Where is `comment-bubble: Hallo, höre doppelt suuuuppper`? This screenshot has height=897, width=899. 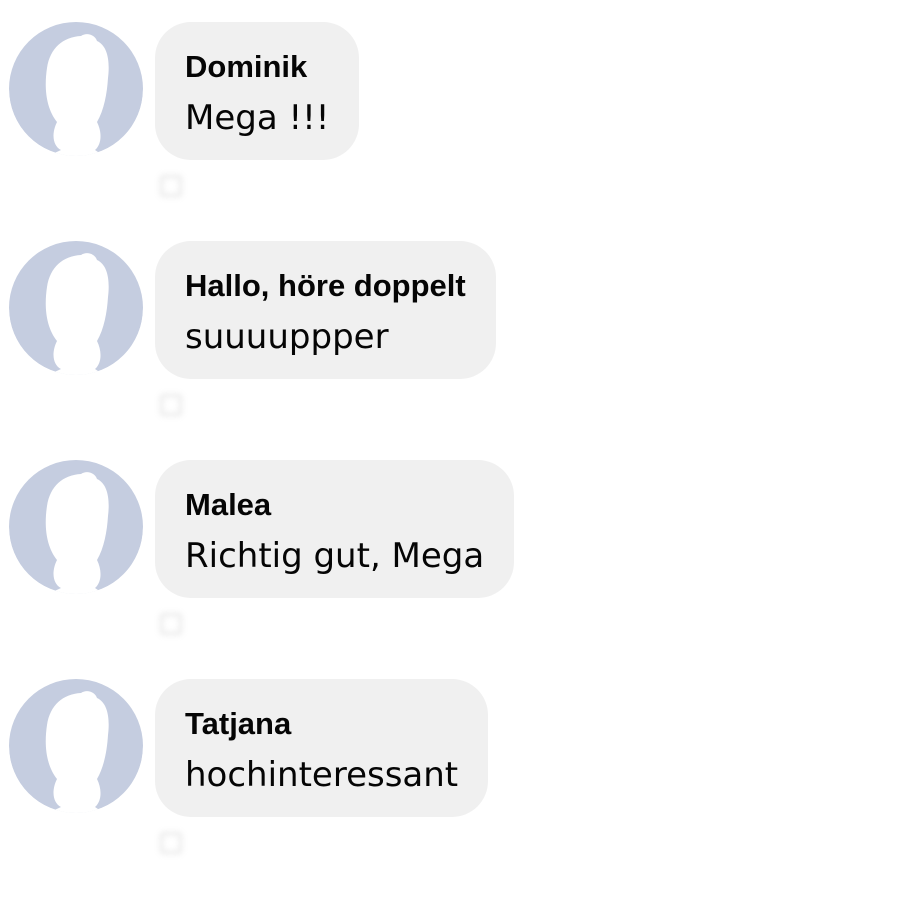
comment-bubble: Hallo, höre doppelt suuuuppper is located at coordinates (325, 310).